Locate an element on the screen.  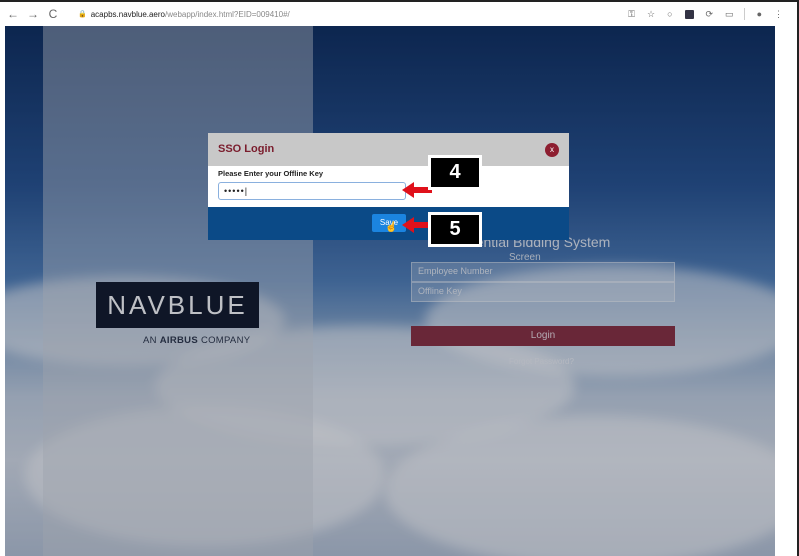
reload-button: C is located at coordinates (53, 14).